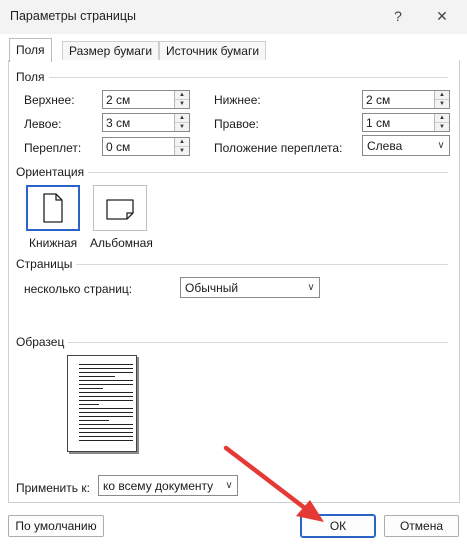 The height and width of the screenshot is (547, 467). I want to click on preview-group-label: Образец, so click(42, 342).